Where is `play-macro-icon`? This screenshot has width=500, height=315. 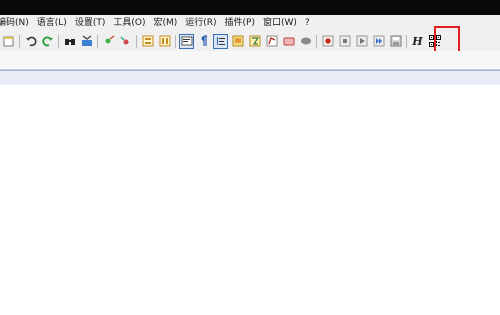
play-macro-icon is located at coordinates (361, 41).